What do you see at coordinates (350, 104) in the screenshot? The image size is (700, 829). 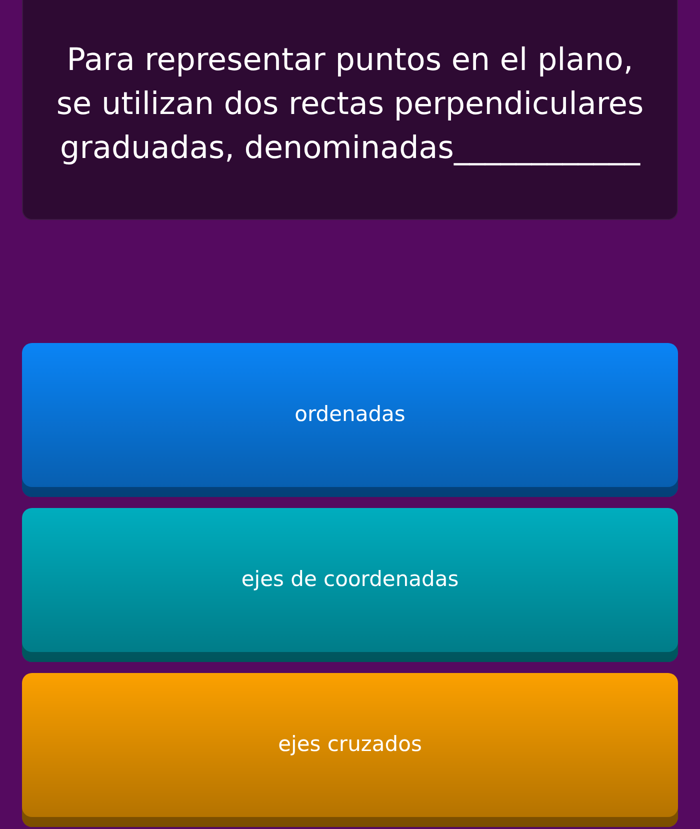 I see `question-text: Para representar puntos en el plano, se utilizan dos rectas perpendiculares graduadas, denominadas____________` at bounding box center [350, 104].